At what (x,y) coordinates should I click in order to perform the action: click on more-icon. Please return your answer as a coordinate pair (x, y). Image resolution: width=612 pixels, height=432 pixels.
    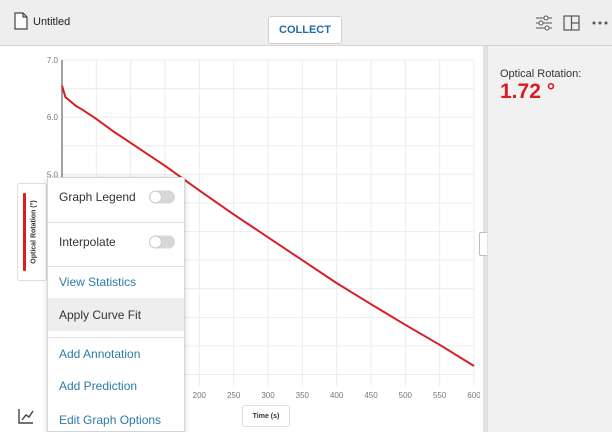
    Looking at the image, I should click on (600, 23).